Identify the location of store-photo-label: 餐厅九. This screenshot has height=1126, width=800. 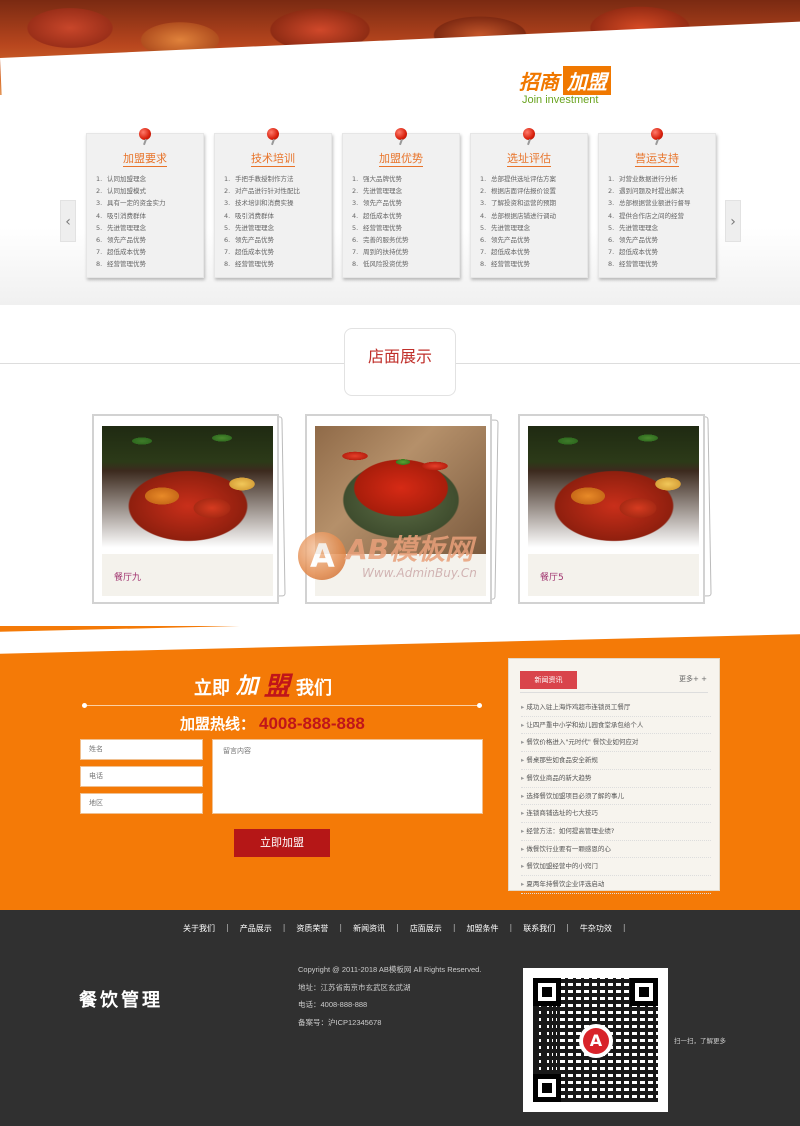
(128, 578).